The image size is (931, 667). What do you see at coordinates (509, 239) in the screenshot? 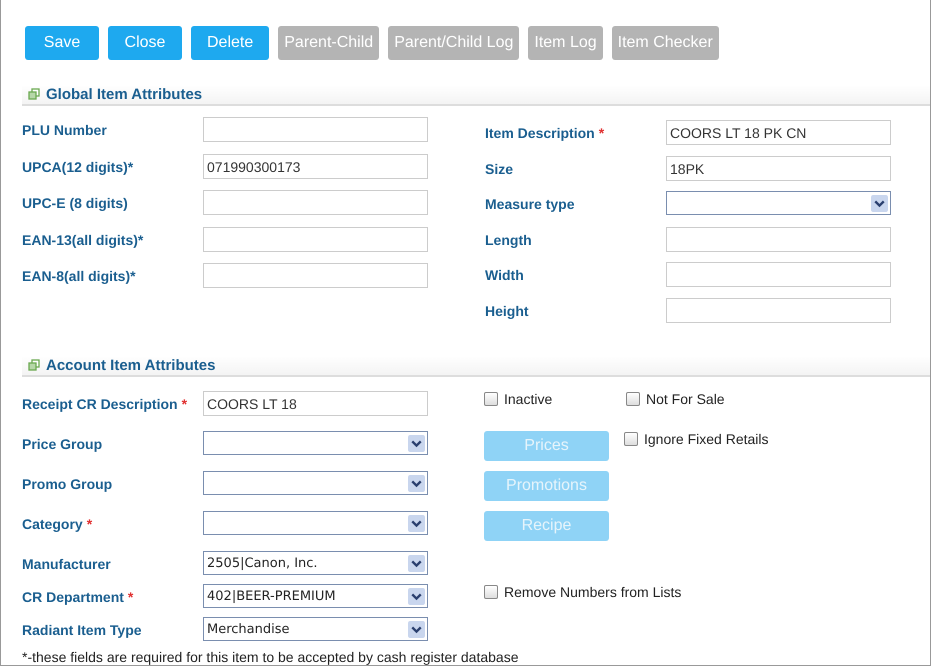
I see `field-label: Length` at bounding box center [509, 239].